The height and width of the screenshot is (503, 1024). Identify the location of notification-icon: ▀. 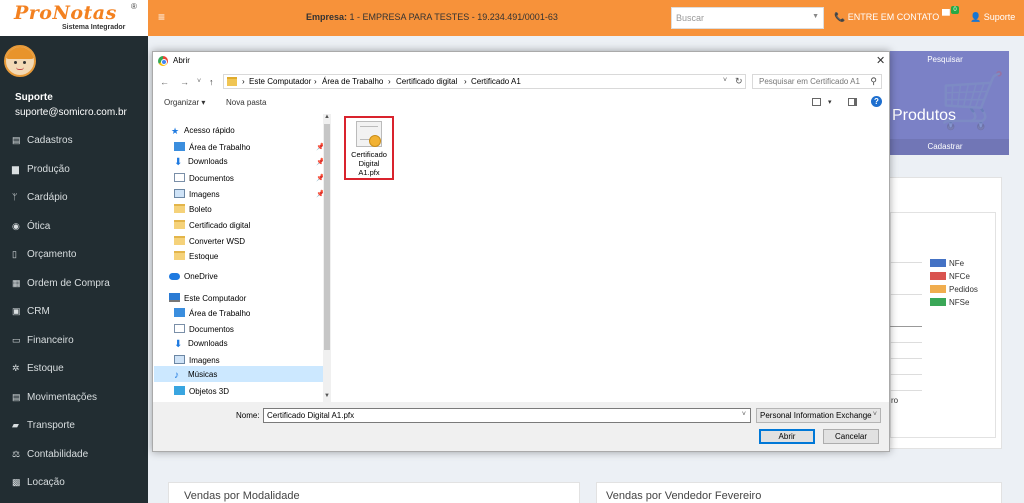
(946, 16).